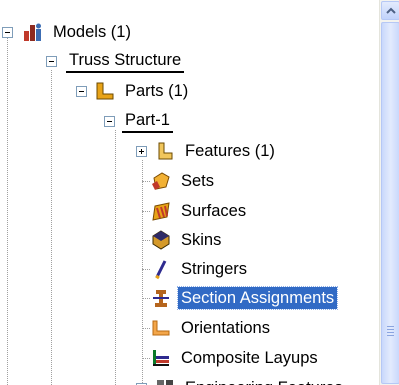 The width and height of the screenshot is (399, 385). What do you see at coordinates (161, 328) in the screenshot?
I see `orientations-icon` at bounding box center [161, 328].